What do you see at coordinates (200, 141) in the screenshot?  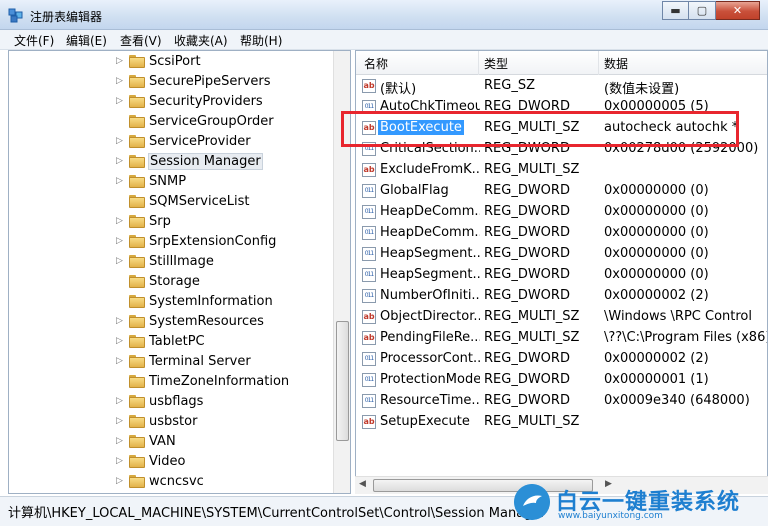 I see `tree-item-label: ServiceProvider` at bounding box center [200, 141].